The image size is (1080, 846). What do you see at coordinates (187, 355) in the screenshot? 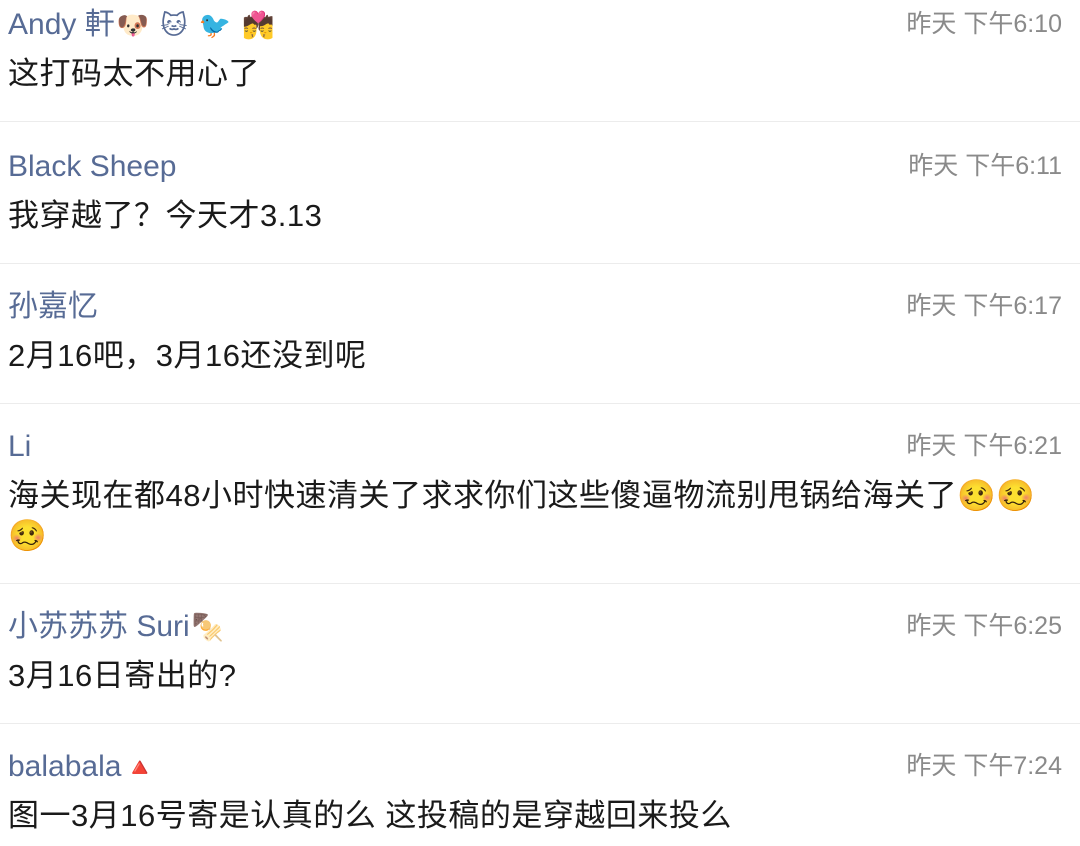
I see `comment-text: 2月16吧，3月16还没到呢` at bounding box center [187, 355].